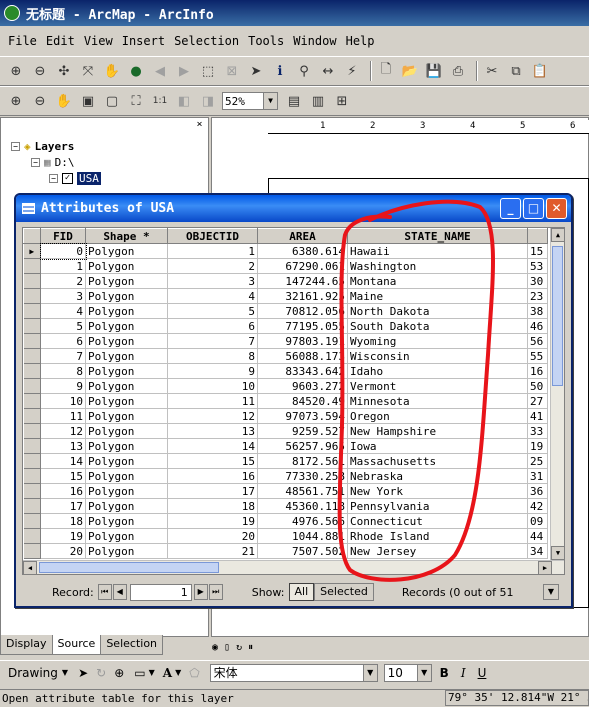  What do you see at coordinates (60, 41) in the screenshot?
I see `menu-edit: Edit` at bounding box center [60, 41].